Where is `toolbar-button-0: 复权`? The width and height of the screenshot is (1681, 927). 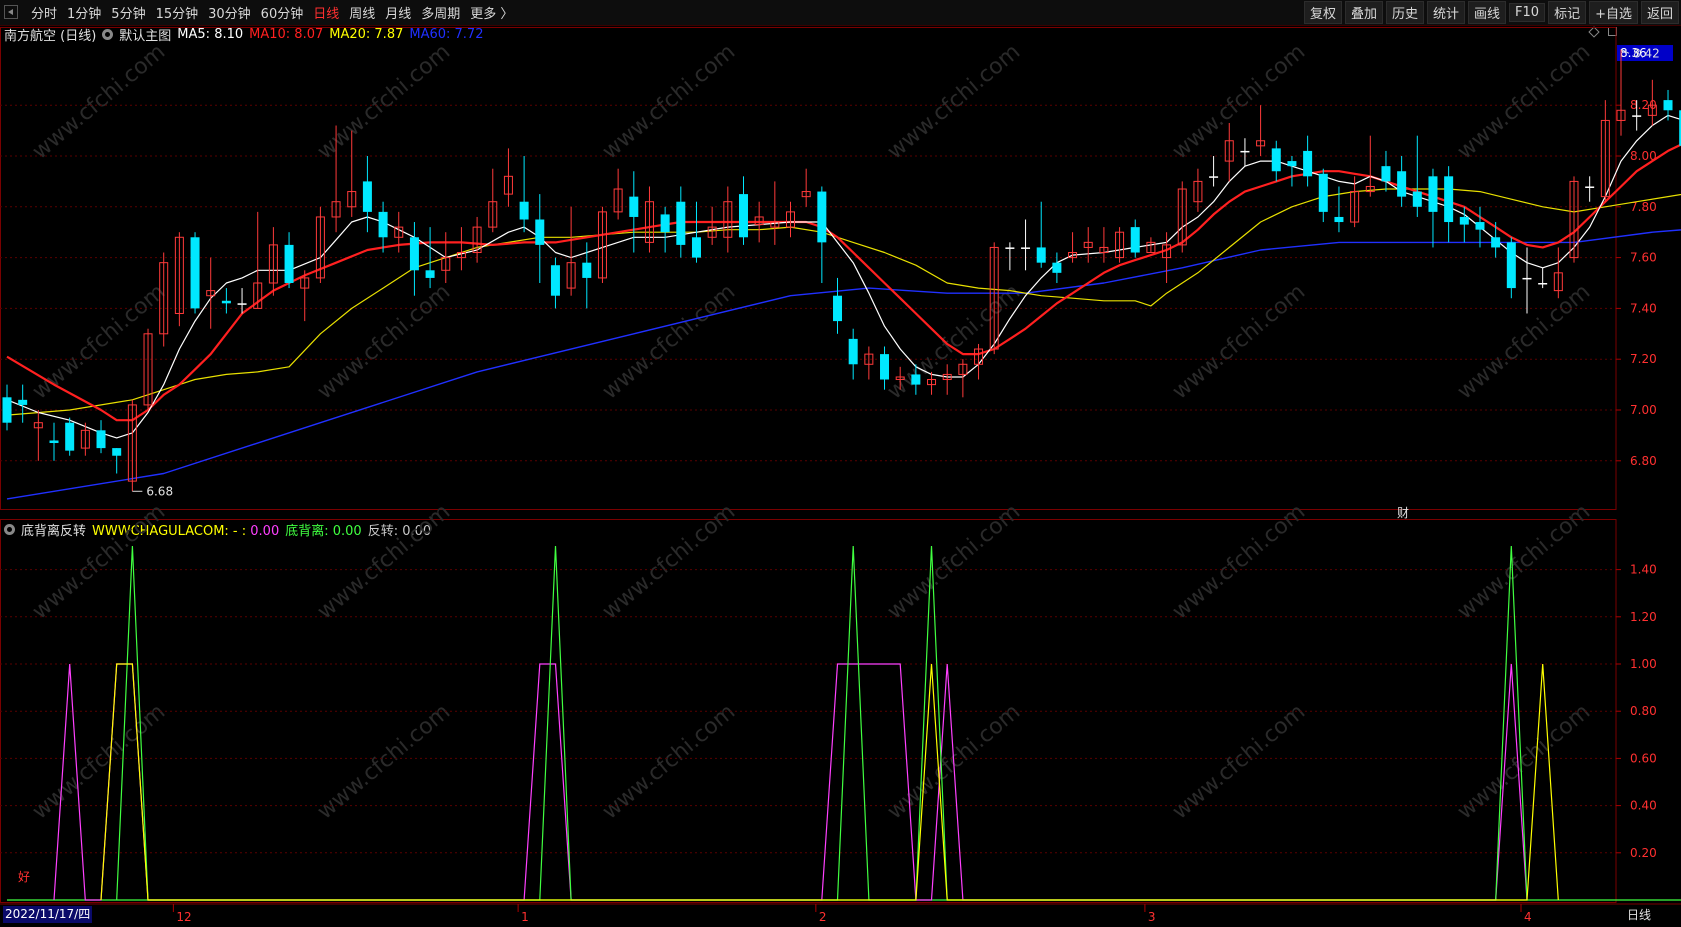 toolbar-button-0: 复权 is located at coordinates (1322, 12).